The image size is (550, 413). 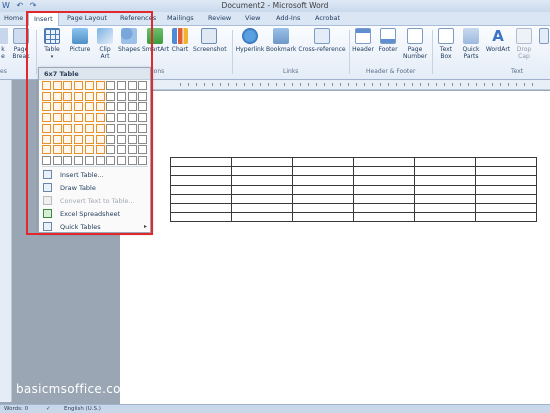 What do you see at coordinates (498, 40) in the screenshot?
I see `wordart-button: A WordArt` at bounding box center [498, 40].